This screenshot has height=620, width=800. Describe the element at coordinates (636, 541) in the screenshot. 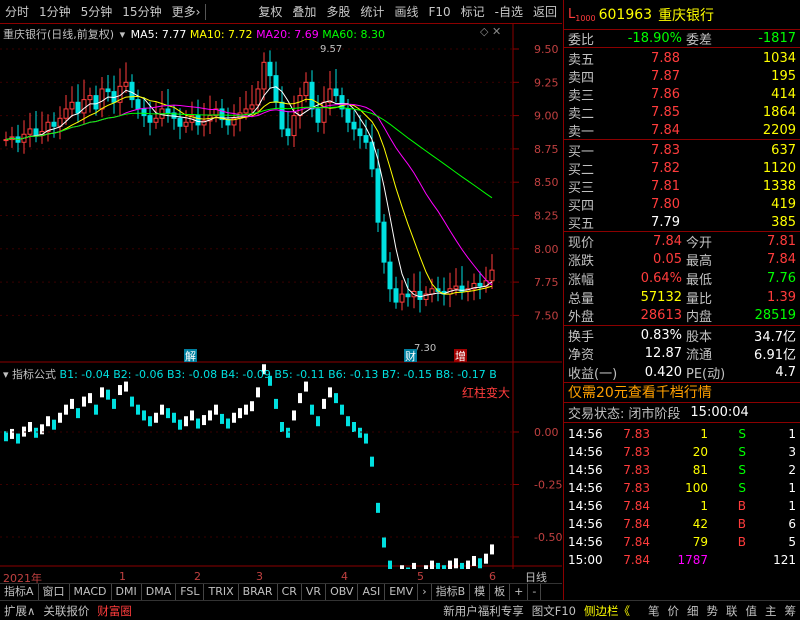

I see `tick-price: 7.84` at that location.